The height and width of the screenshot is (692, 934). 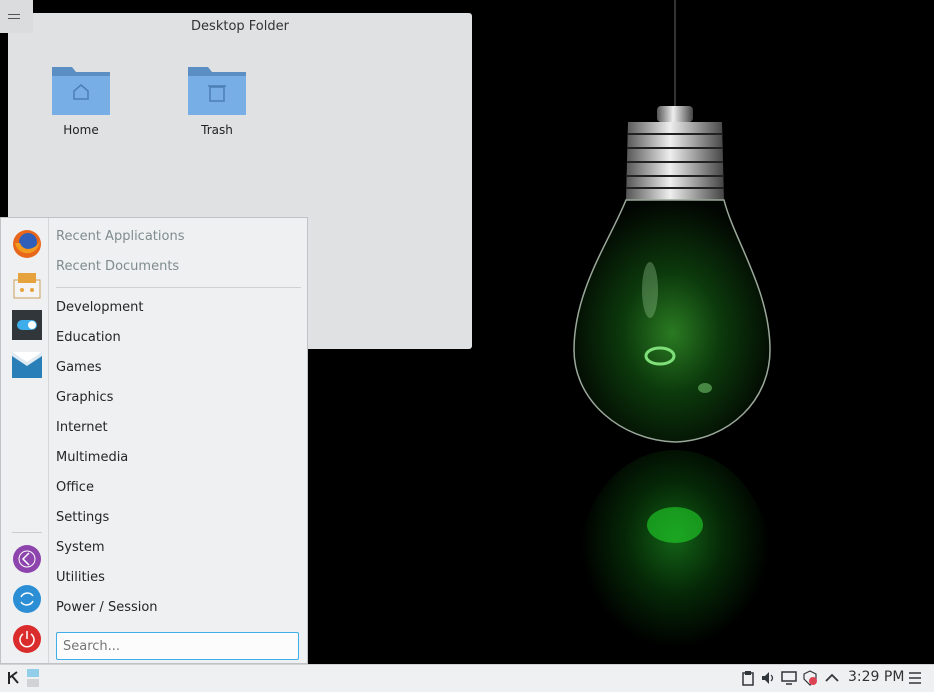 I want to click on search-input, so click(x=177, y=646).